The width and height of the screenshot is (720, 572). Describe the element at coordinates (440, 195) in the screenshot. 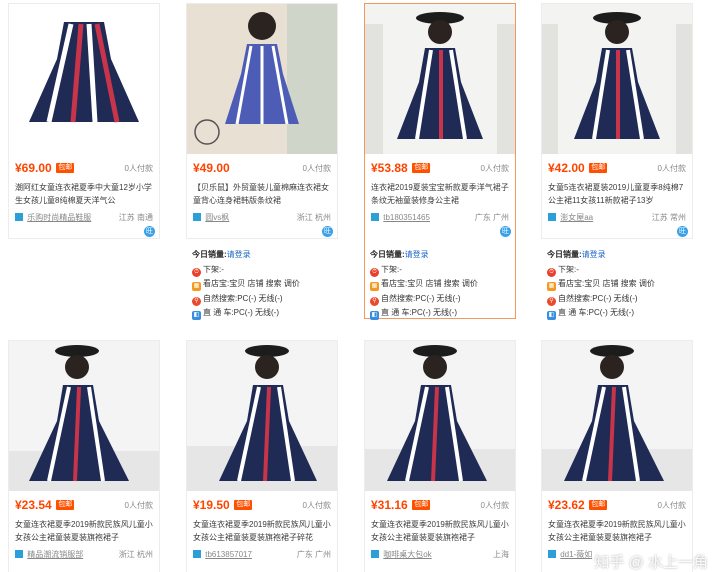

I see `product-title: 连衣裙2019夏装宝宝新款夏季洋气裙子条纹无袖童装修身公主裙` at that location.